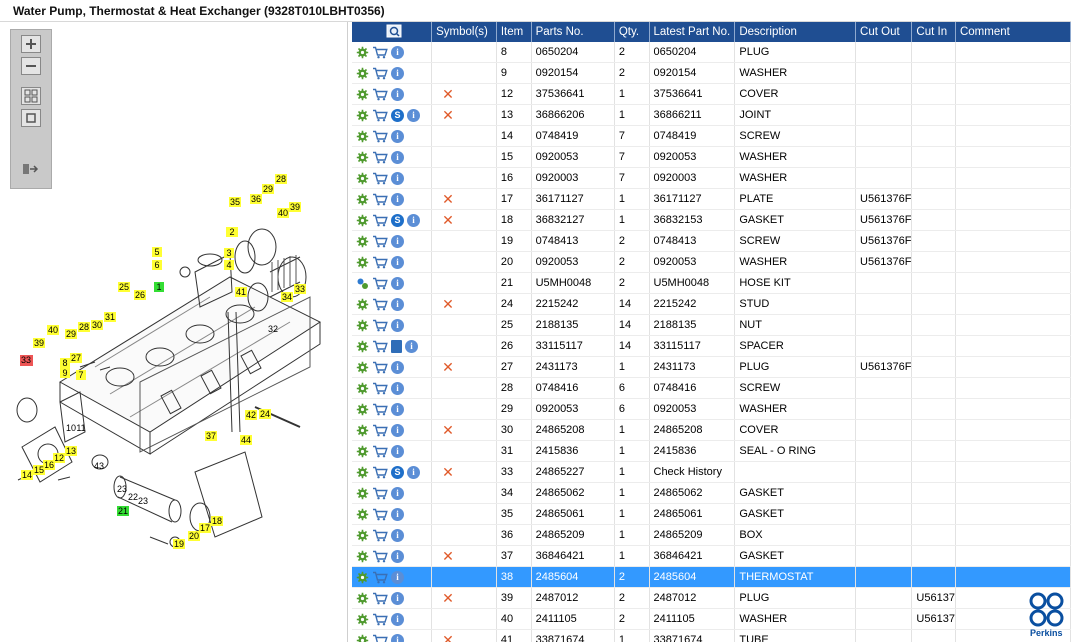  Describe the element at coordinates (464, 32) in the screenshot. I see `column-header-symbols: Symbol(s)` at that location.